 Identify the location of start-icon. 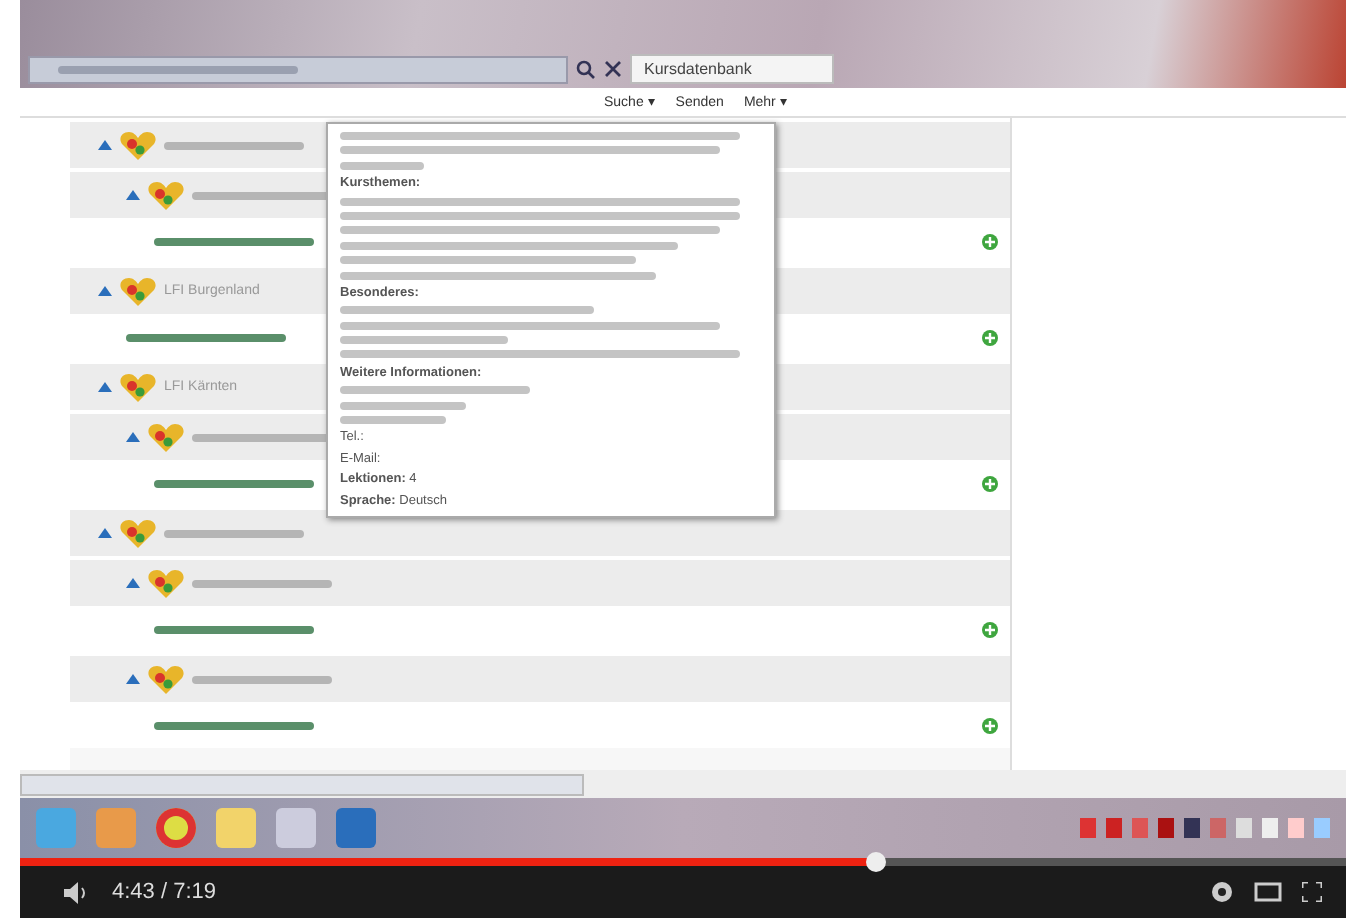
(56, 828).